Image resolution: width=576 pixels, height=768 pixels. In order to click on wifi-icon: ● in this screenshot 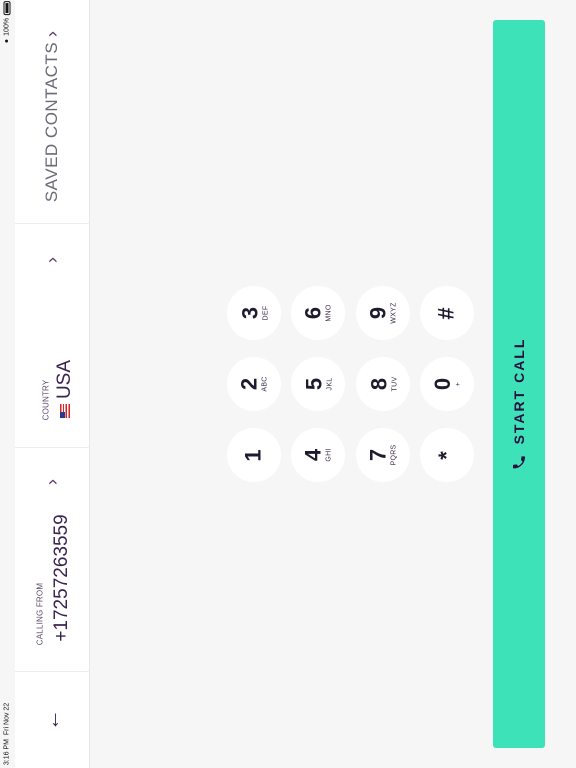, I will do `click(7, 41)`.